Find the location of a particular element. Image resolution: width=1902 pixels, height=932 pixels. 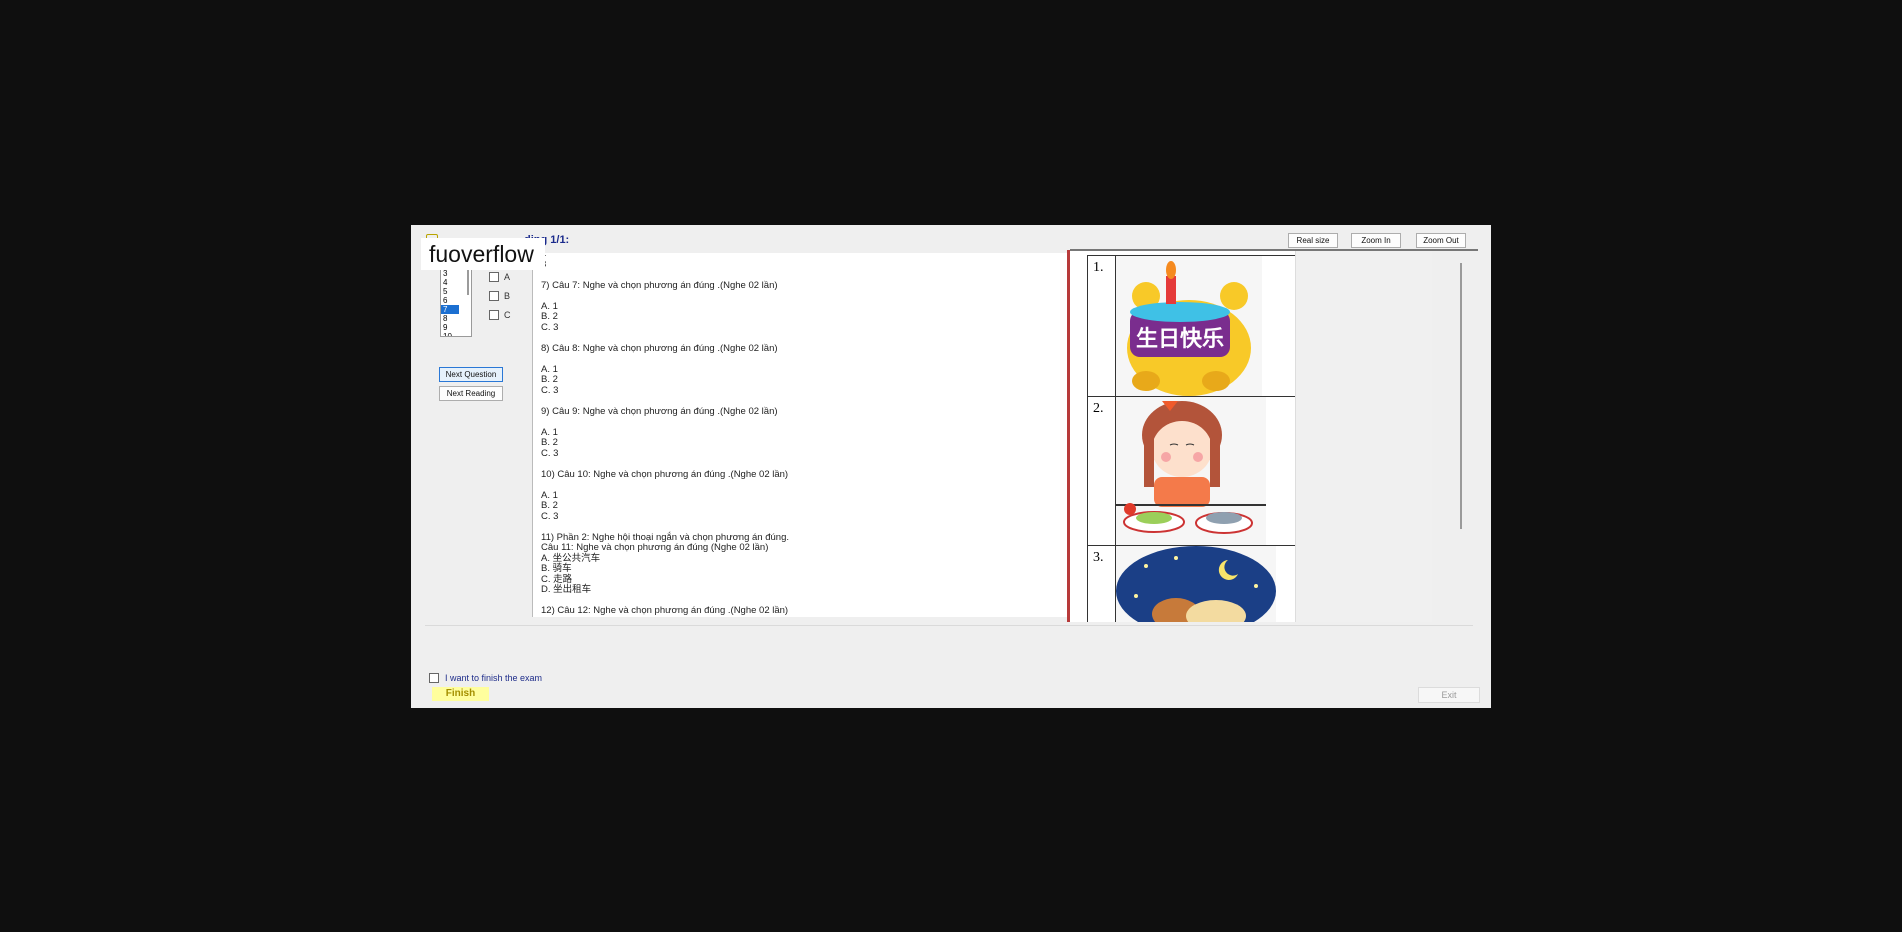

exit-button: Exit is located at coordinates (1449, 695).